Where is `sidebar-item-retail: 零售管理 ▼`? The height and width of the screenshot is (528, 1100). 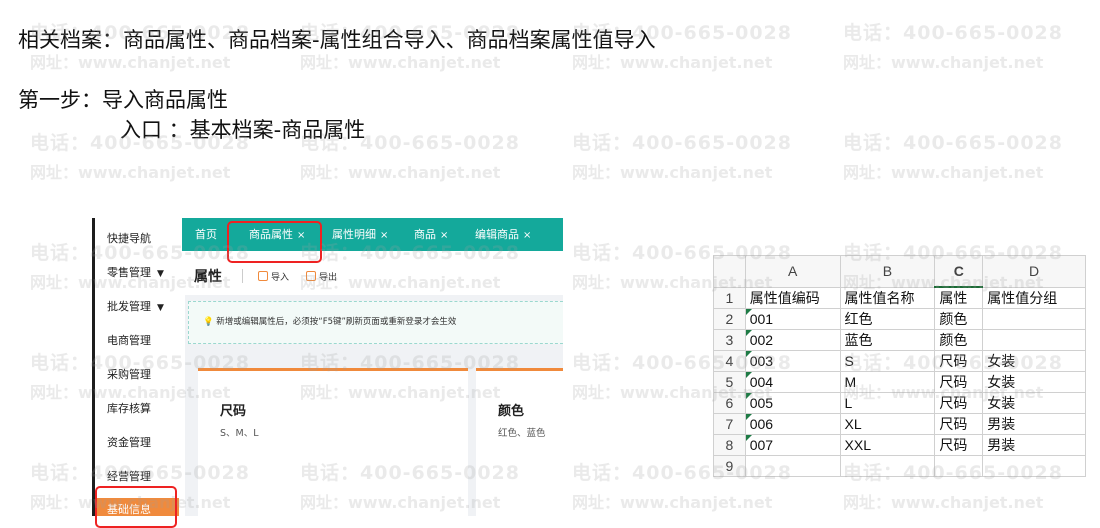
sidebar-item-retail: 零售管理 ▼ is located at coordinates (135, 272).